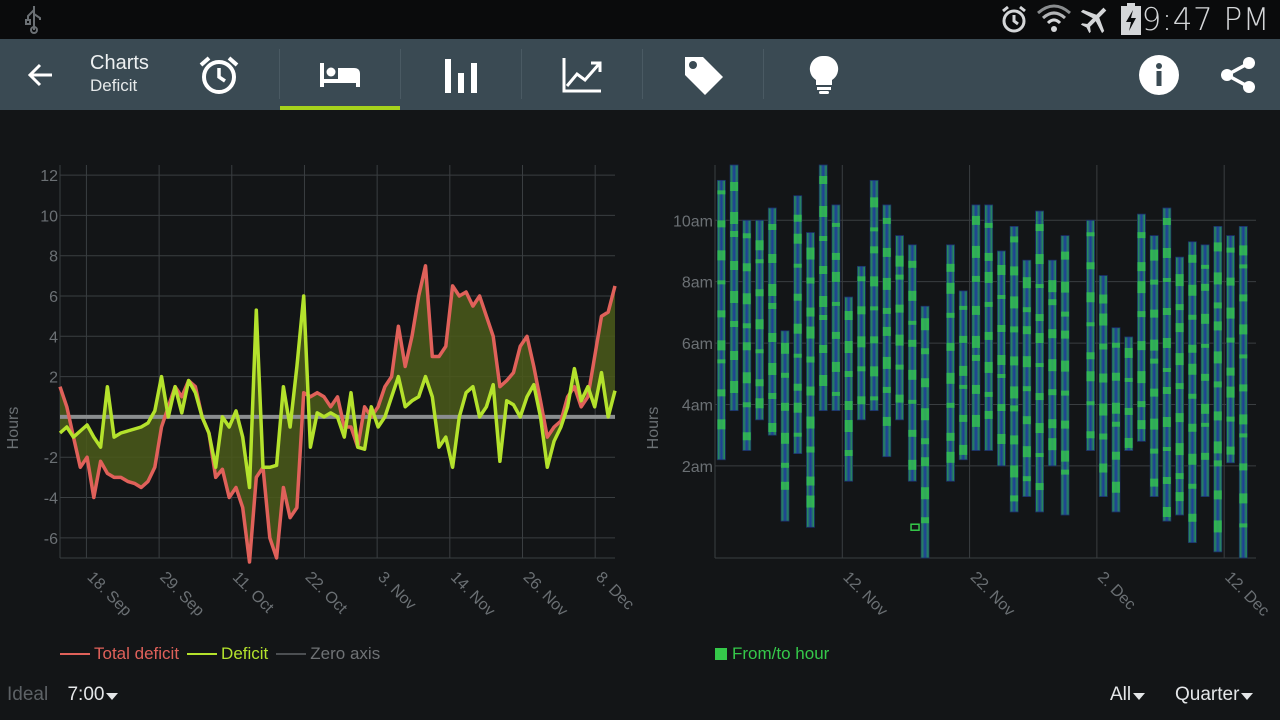  What do you see at coordinates (53, 337) in the screenshot?
I see `y-tick-label: 4` at bounding box center [53, 337].